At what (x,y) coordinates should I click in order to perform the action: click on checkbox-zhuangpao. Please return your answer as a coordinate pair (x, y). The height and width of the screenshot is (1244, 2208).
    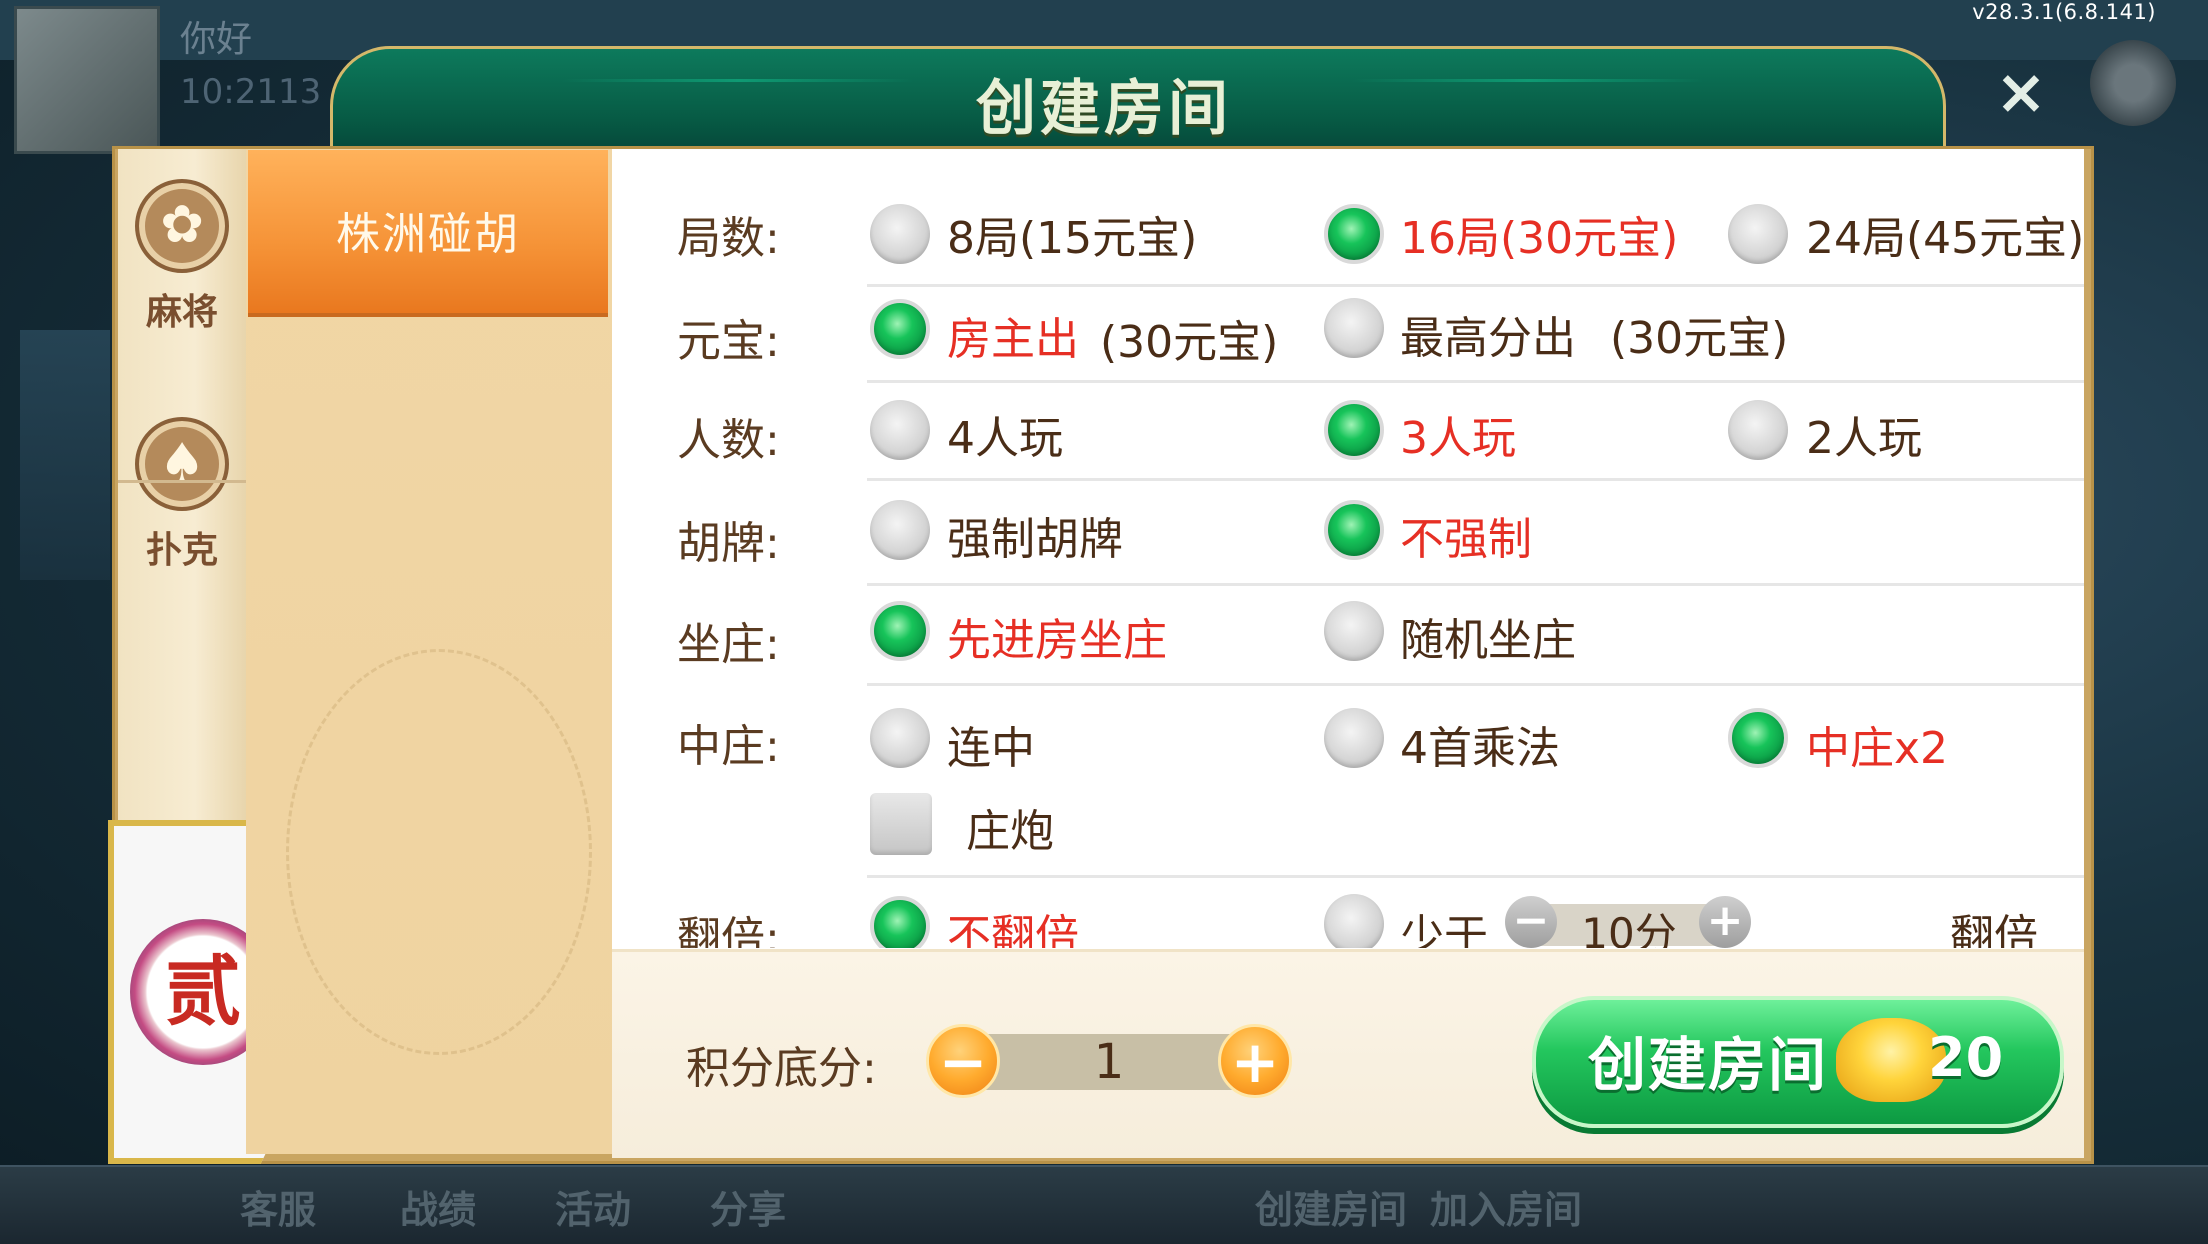
    Looking at the image, I should click on (901, 824).